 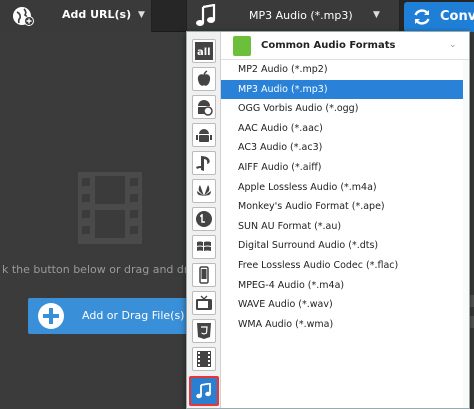 What do you see at coordinates (97, 14) in the screenshot?
I see `add-url-label: Add URL(s)` at bounding box center [97, 14].